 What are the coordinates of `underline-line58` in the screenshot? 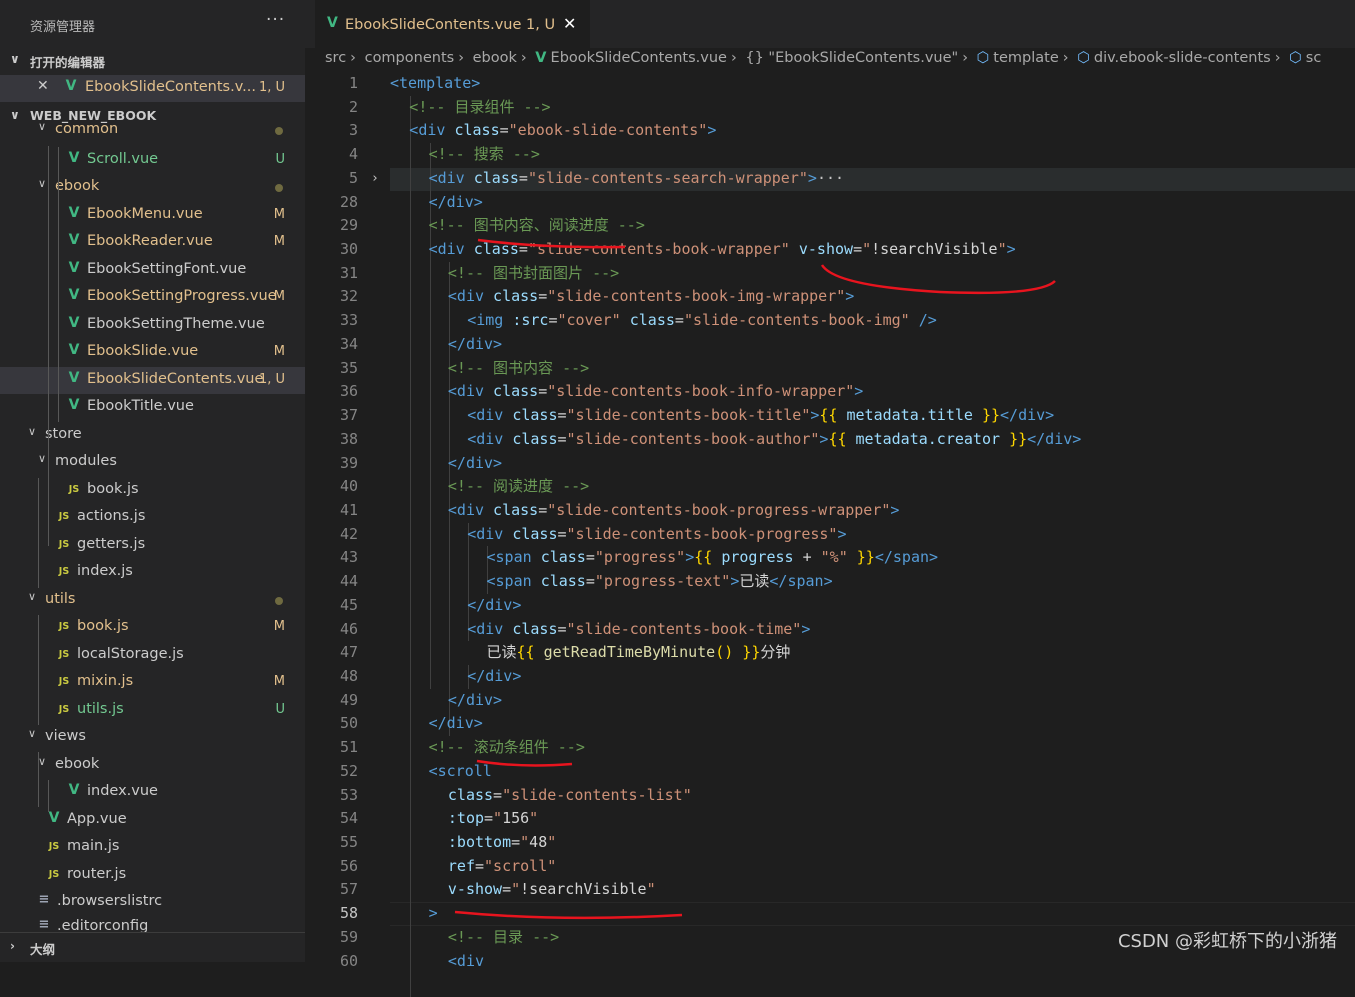 It's located at (568, 915).